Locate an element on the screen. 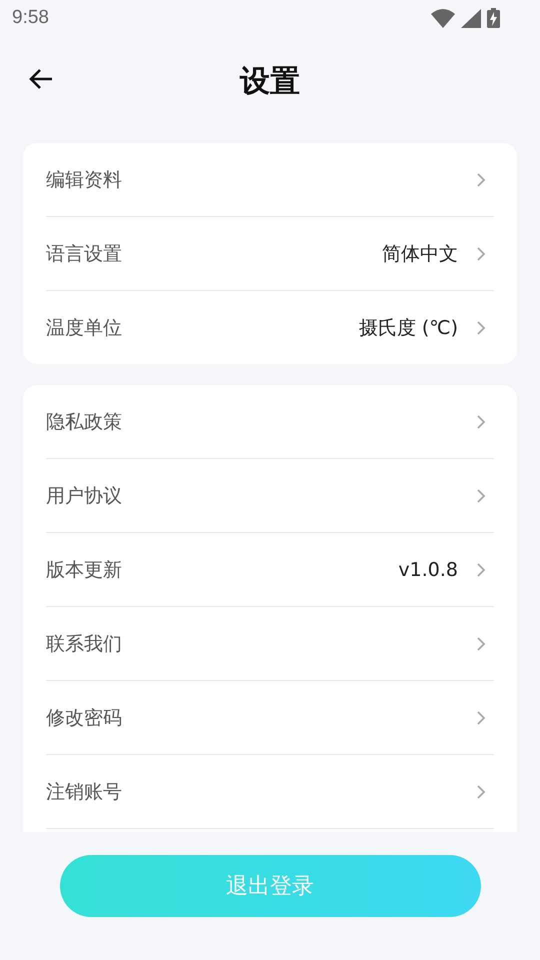 The image size is (540, 960). row-label: 联系我们 is located at coordinates (84, 644).